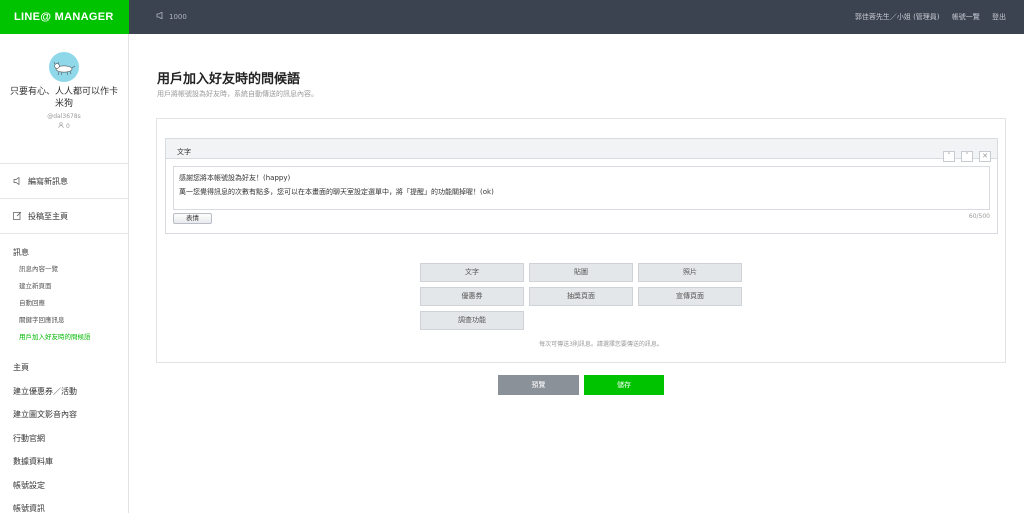  What do you see at coordinates (64, 368) in the screenshot?
I see `sidebar-item-home: 主頁` at bounding box center [64, 368].